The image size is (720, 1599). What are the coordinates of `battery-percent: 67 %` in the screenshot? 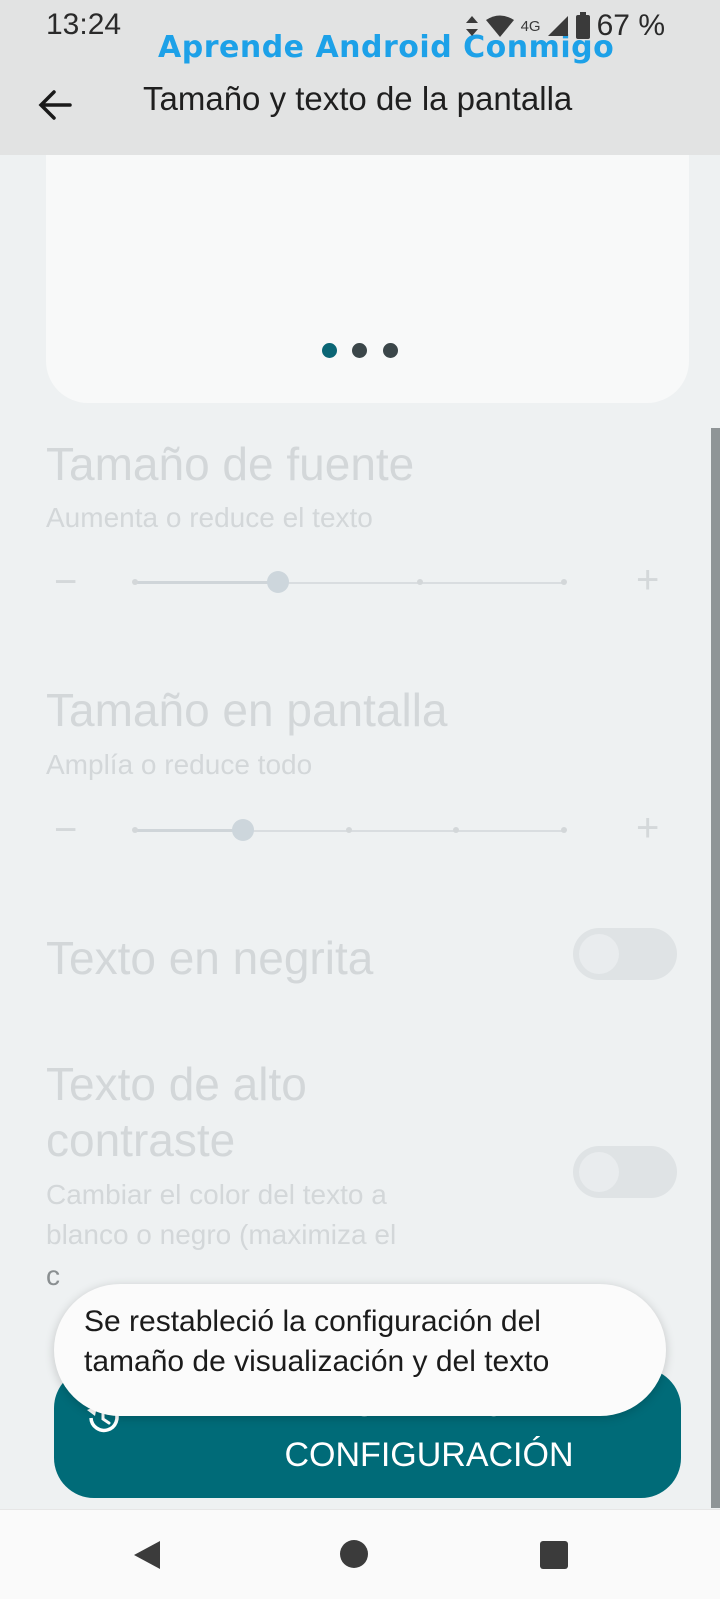 It's located at (630, 25).